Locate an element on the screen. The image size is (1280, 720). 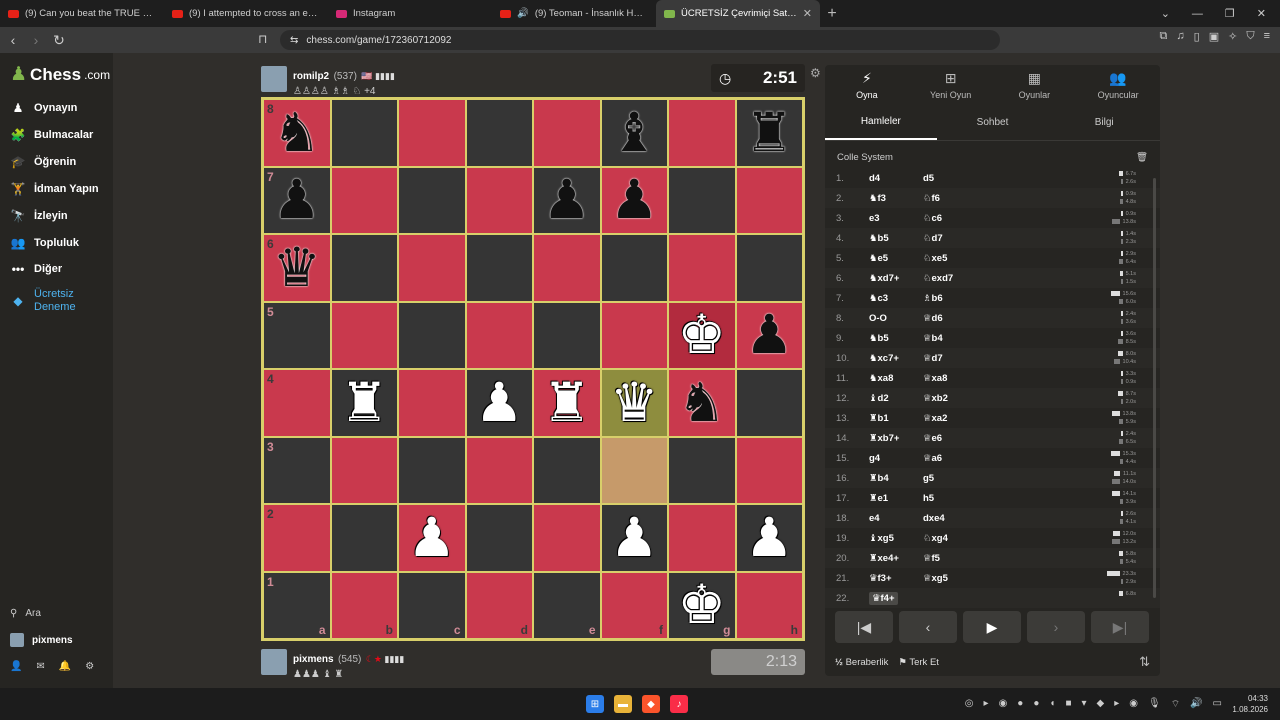
black-move: ♕d7 is located at coordinates (993, 358).